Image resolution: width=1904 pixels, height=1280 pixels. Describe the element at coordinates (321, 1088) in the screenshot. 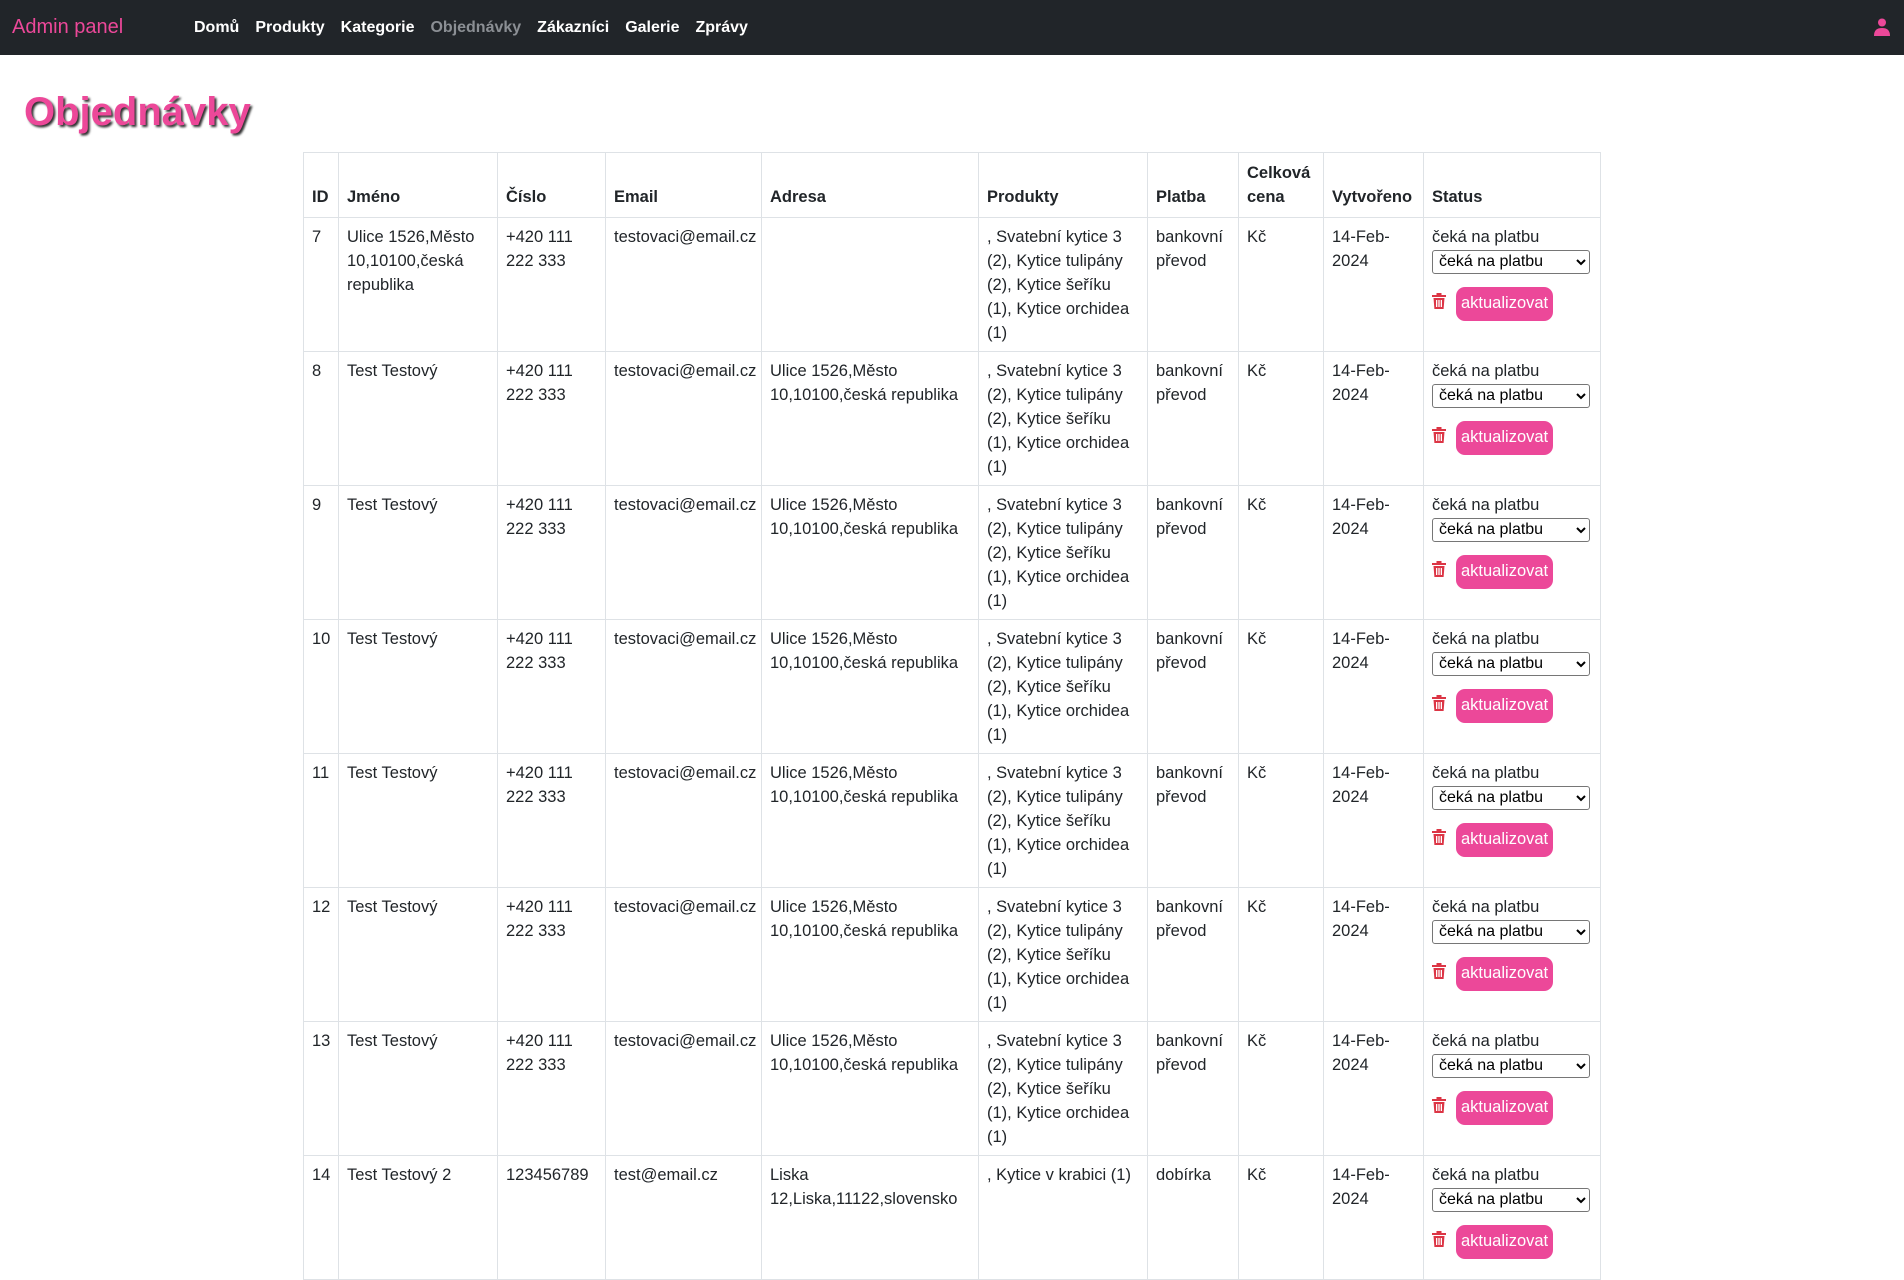

I see `cell-id: 13` at that location.